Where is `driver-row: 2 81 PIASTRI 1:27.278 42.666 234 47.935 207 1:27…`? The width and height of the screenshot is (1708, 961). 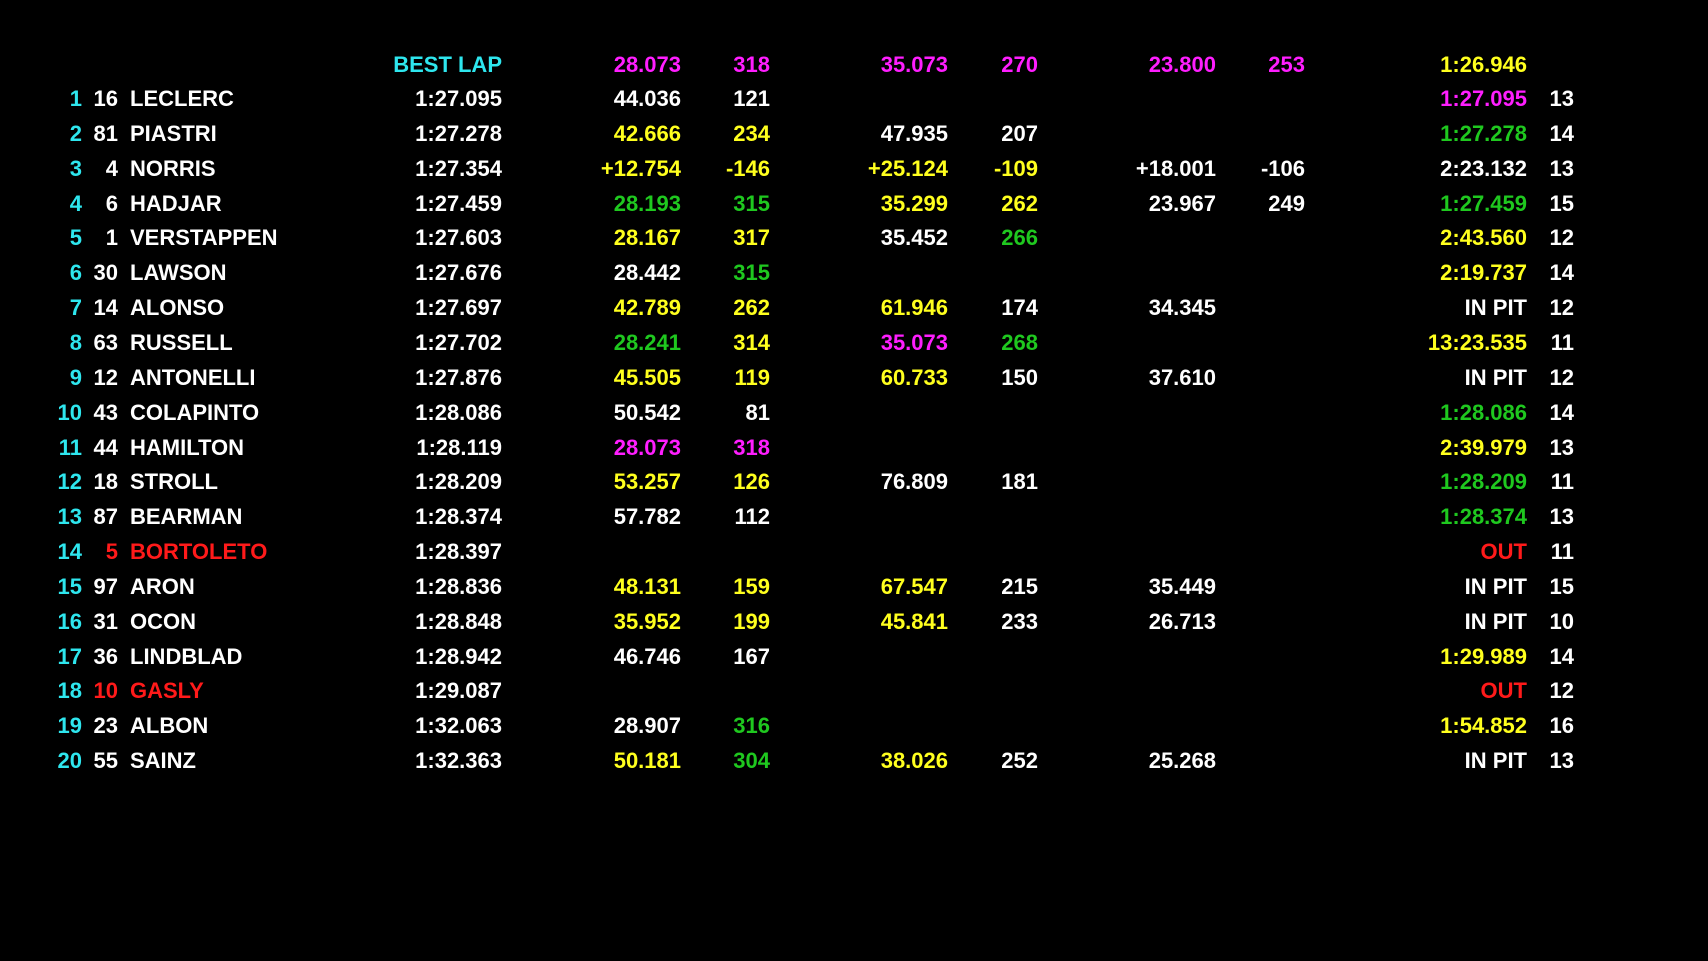
driver-row: 2 81 PIASTRI 1:27.278 42.666 234 47.935 207 1:27… is located at coordinates (854, 133).